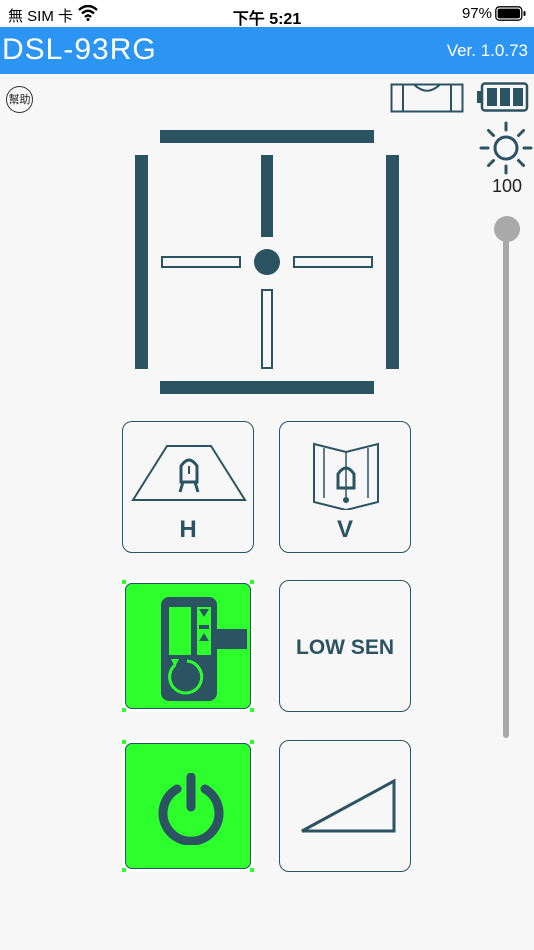  What do you see at coordinates (506, 148) in the screenshot?
I see `sun-icon` at bounding box center [506, 148].